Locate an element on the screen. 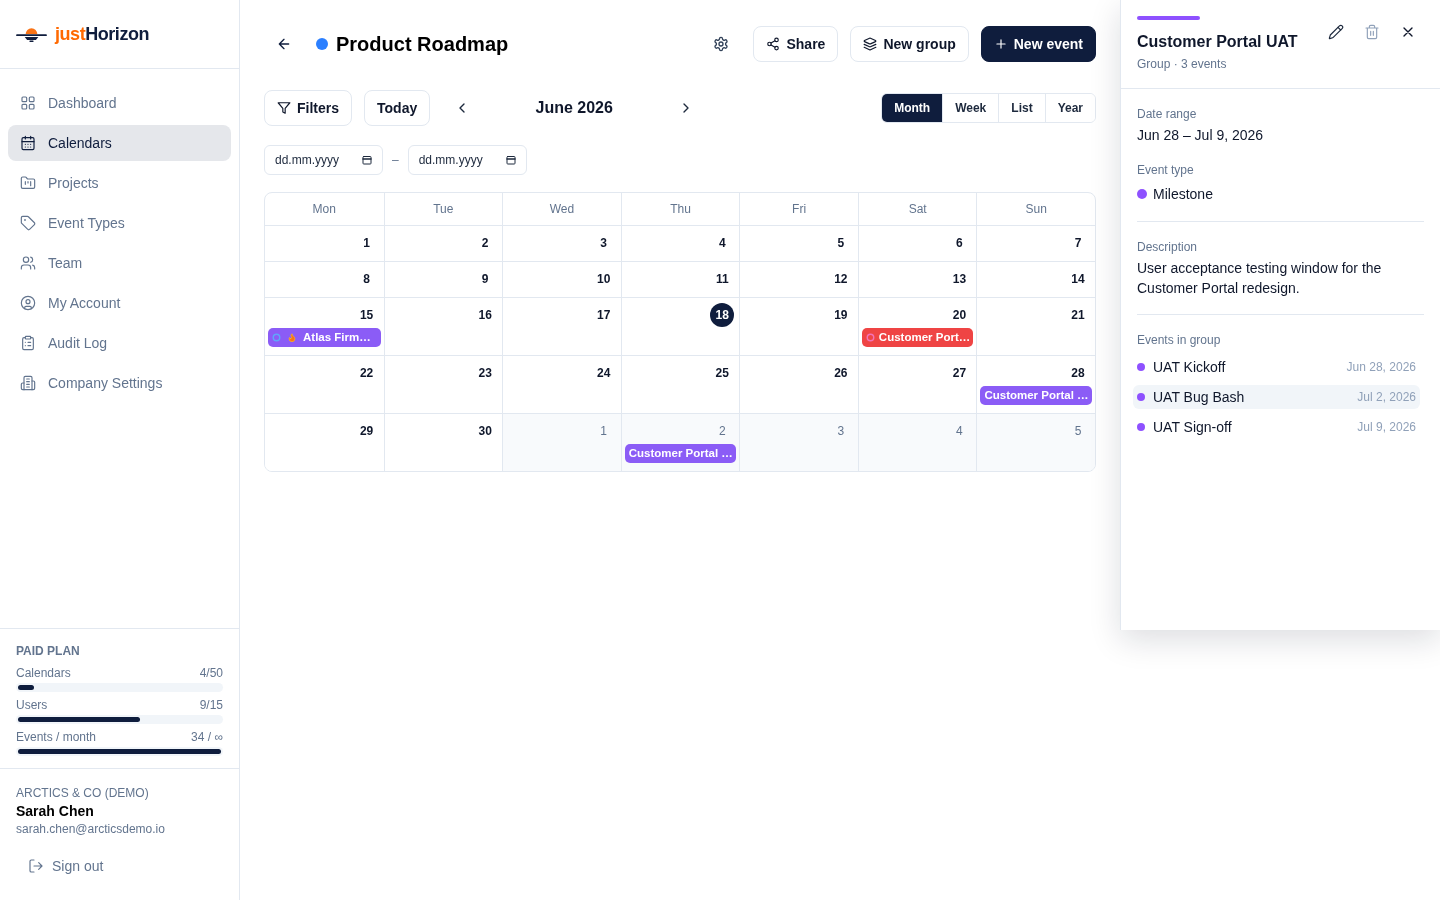 The image size is (1440, 900). nav-item: Projects is located at coordinates (119, 183).